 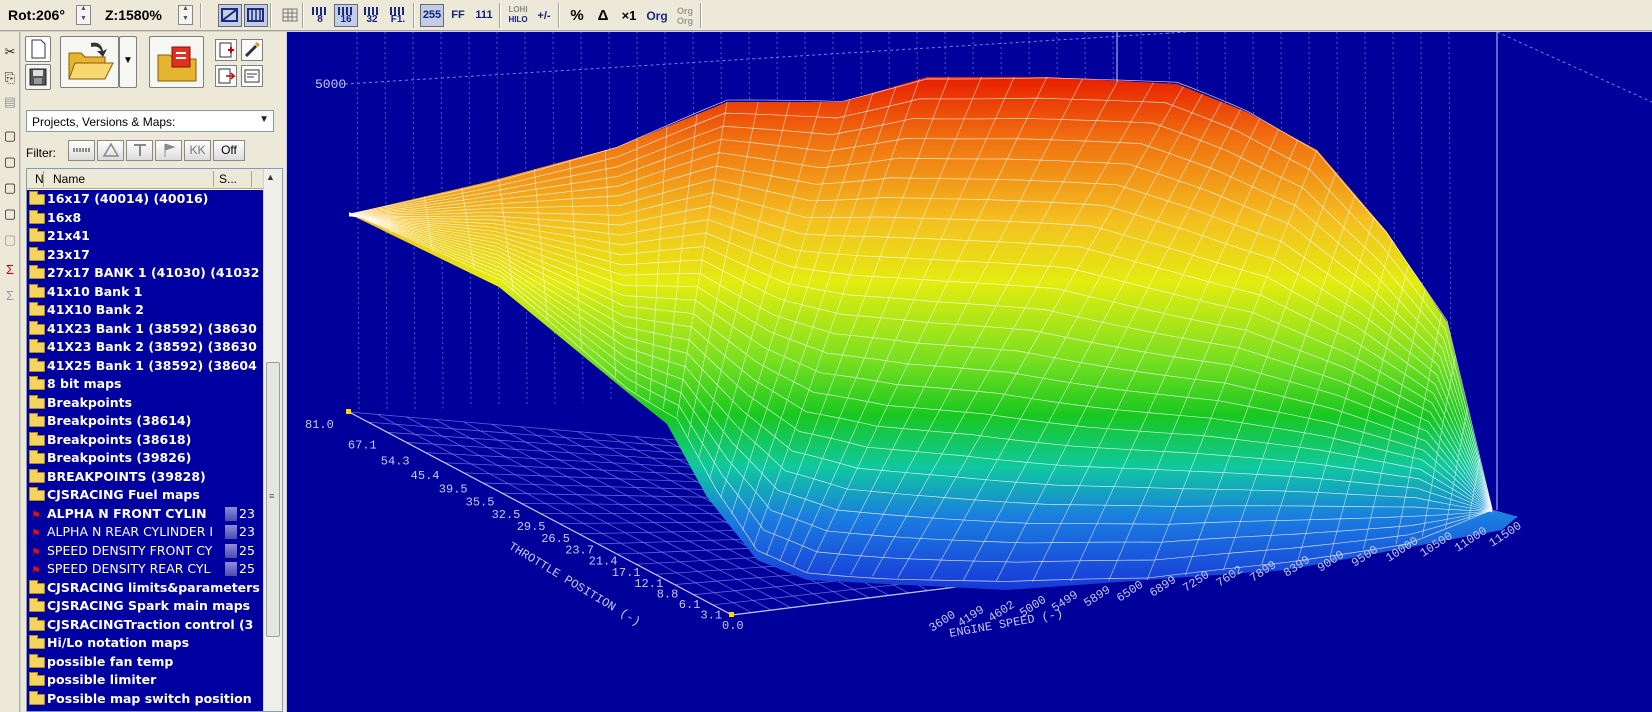 What do you see at coordinates (685, 15) in the screenshot?
I see `original-compare-button: Org Org` at bounding box center [685, 15].